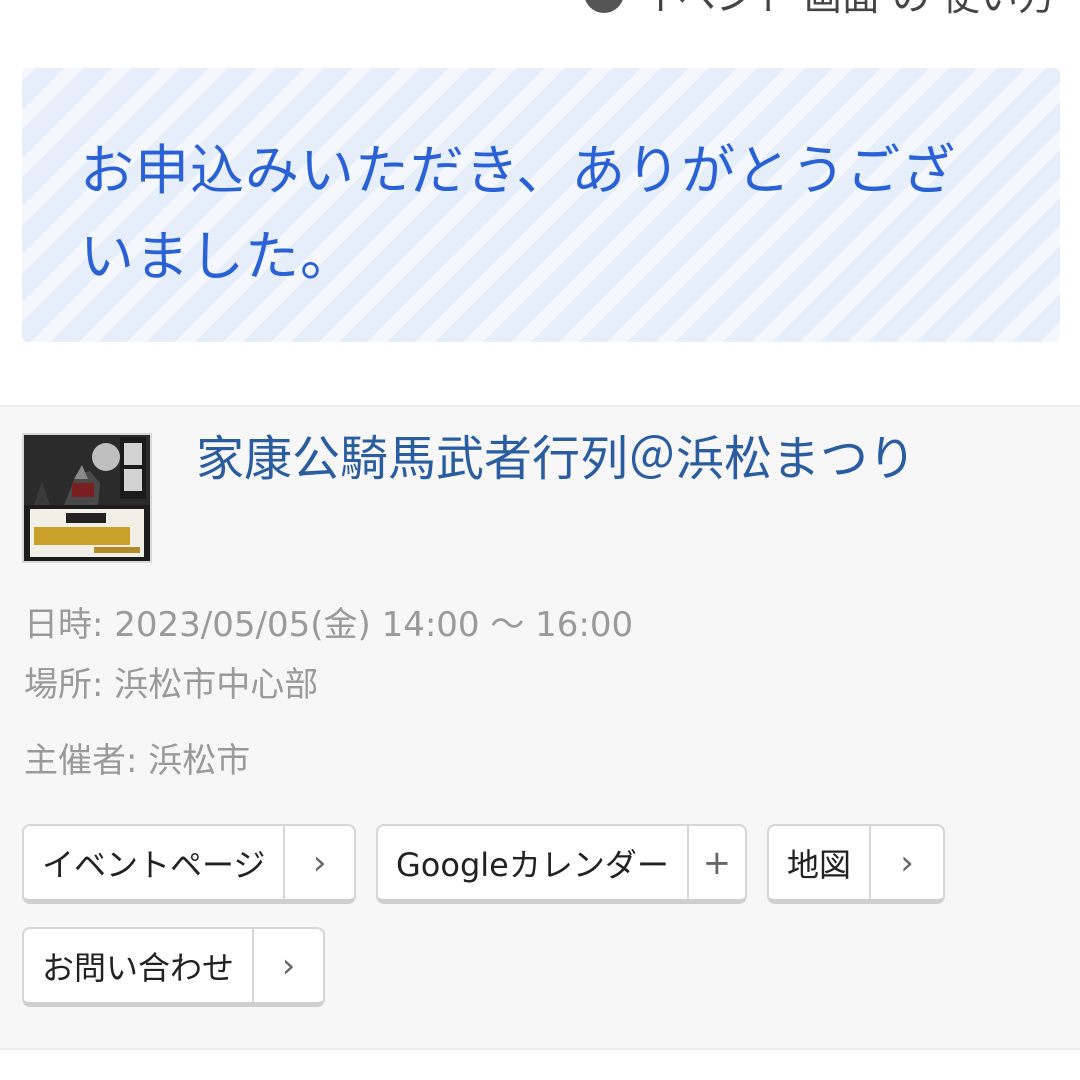 The height and width of the screenshot is (1080, 1080). I want to click on event-thumbnail, so click(87, 498).